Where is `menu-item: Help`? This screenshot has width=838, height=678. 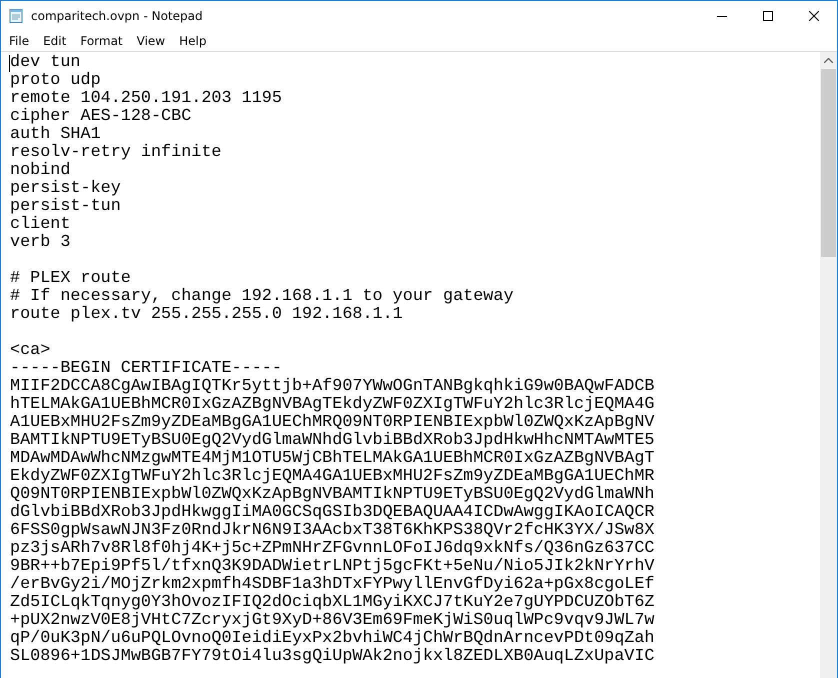
menu-item: Help is located at coordinates (193, 41).